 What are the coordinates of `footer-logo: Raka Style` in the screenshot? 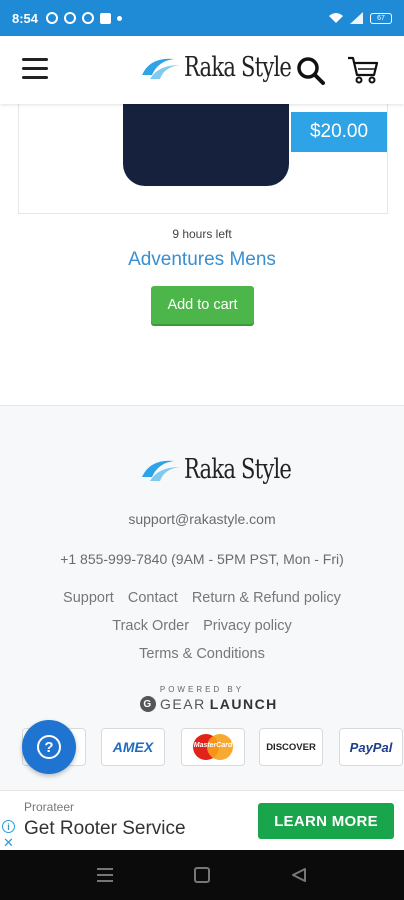 It's located at (230, 469).